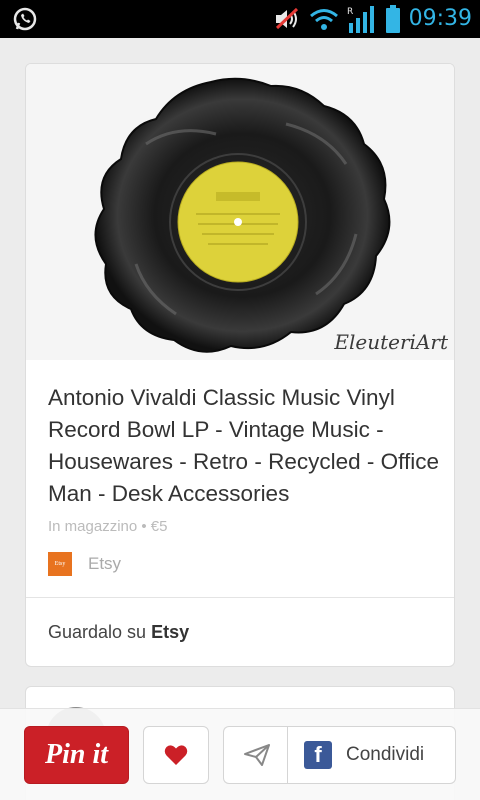 This screenshot has height=800, width=480. I want to click on pin-source: Etsy Etsy, so click(84, 564).